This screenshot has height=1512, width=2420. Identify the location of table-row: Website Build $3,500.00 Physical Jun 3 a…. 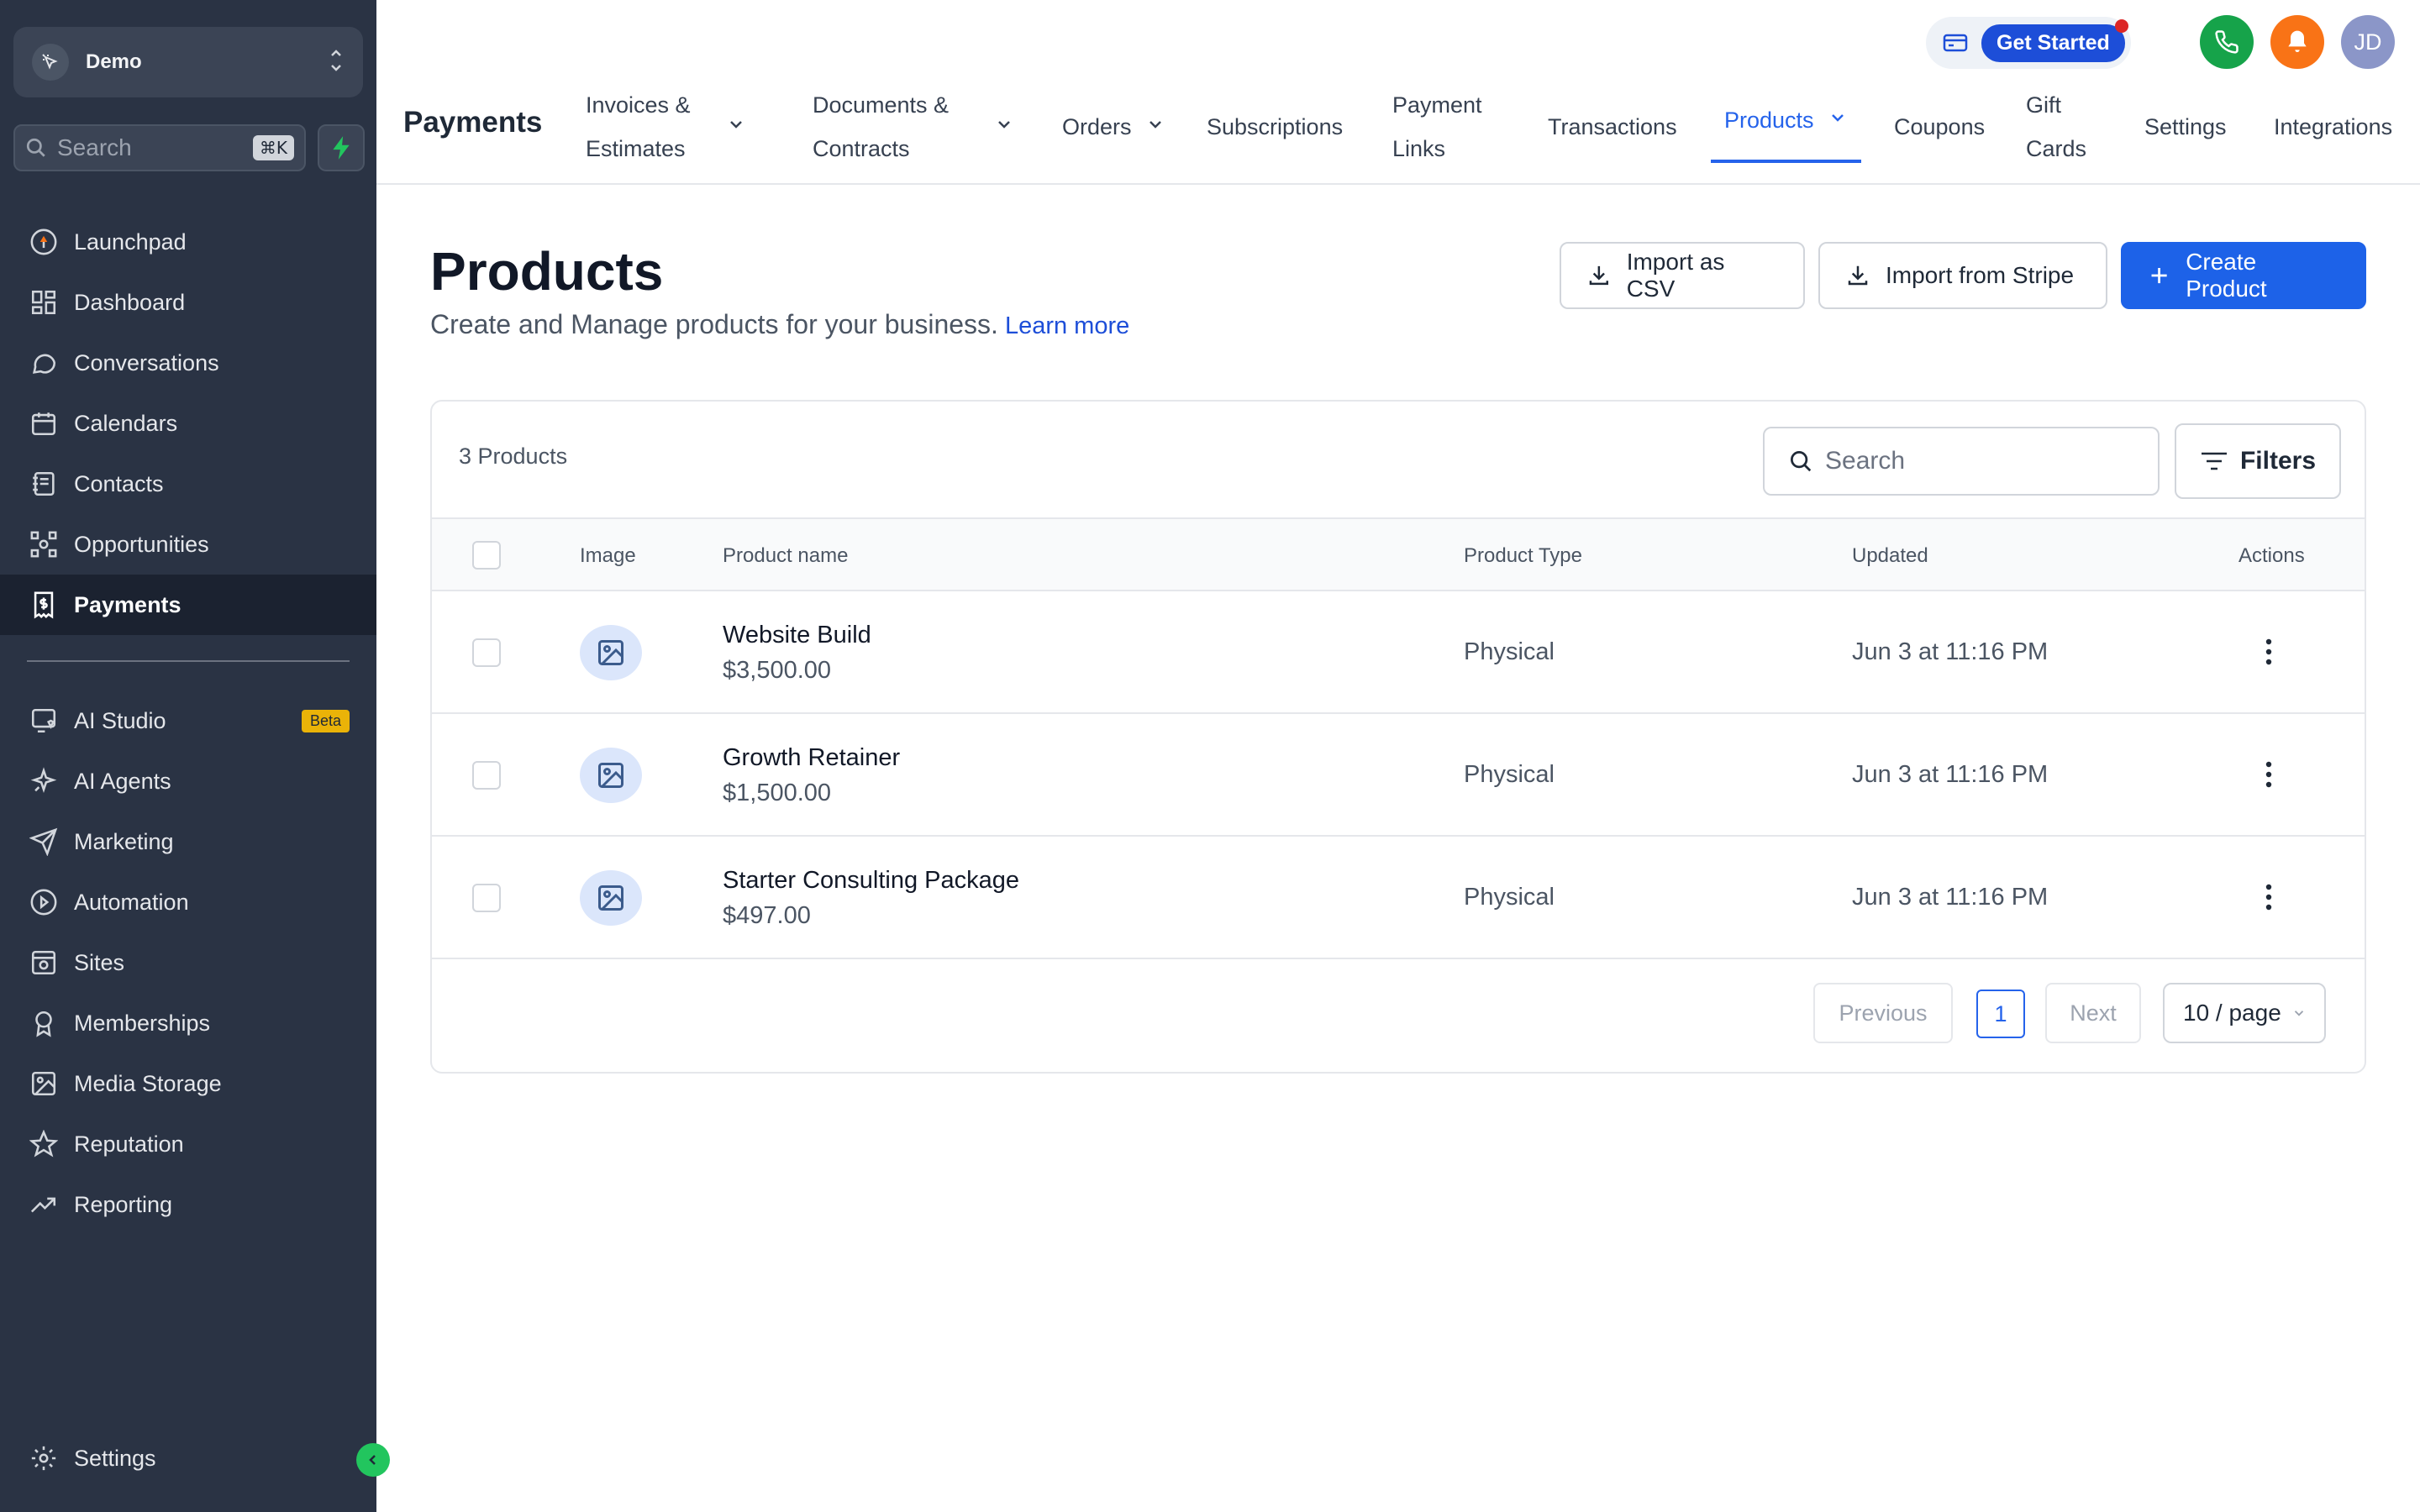
(1398, 652).